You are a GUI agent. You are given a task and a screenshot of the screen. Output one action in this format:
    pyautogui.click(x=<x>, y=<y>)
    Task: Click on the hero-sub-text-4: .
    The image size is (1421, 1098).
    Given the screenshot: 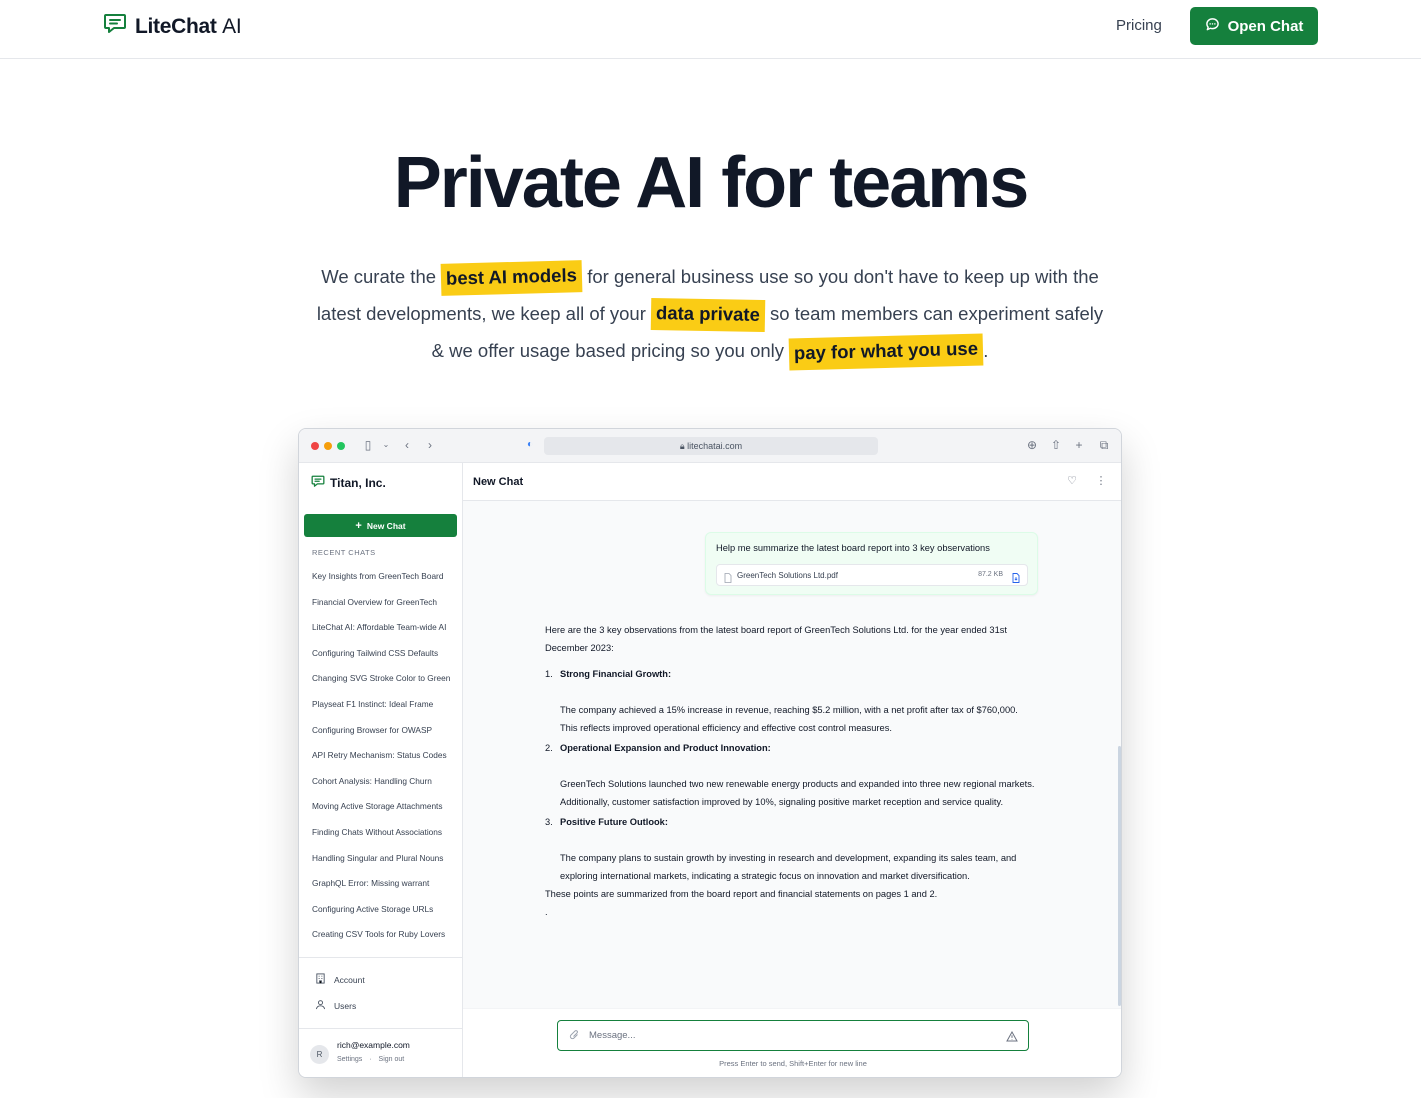 What is the action you would take?
    pyautogui.click(x=986, y=350)
    